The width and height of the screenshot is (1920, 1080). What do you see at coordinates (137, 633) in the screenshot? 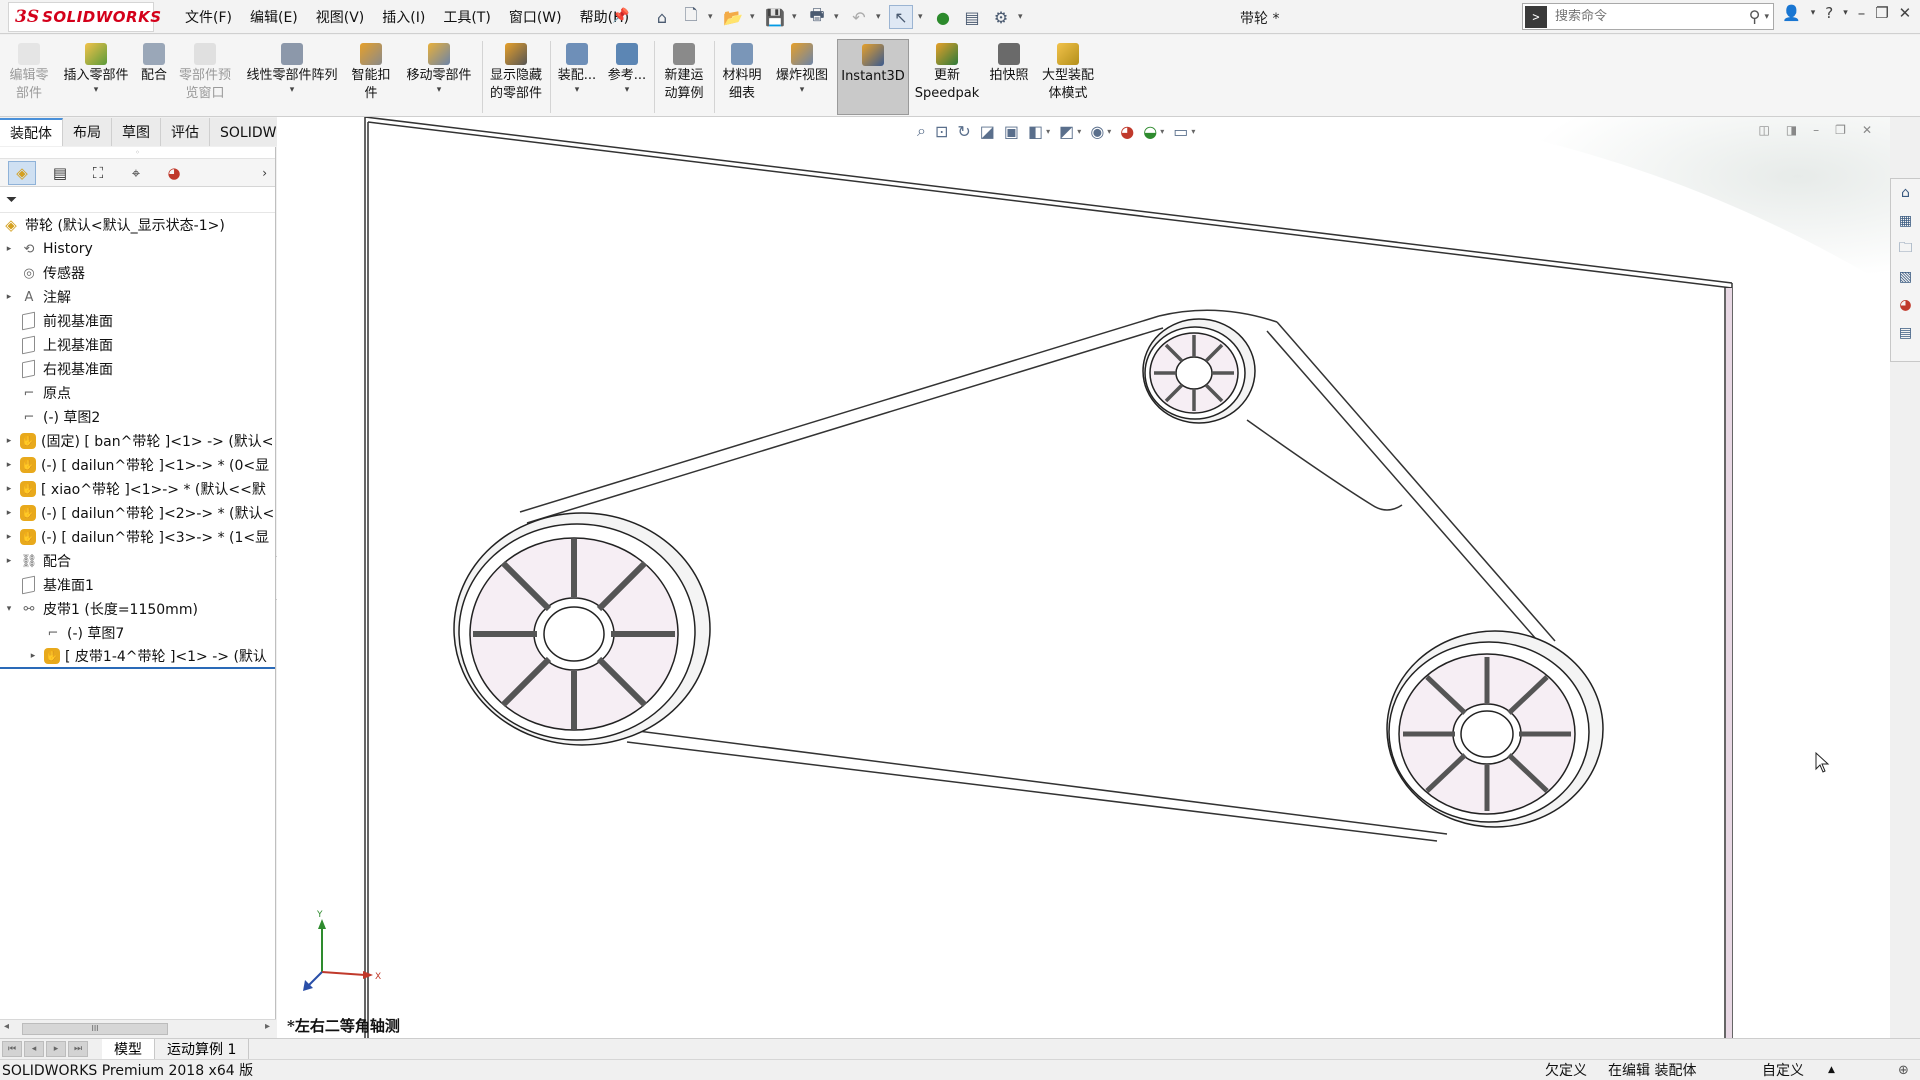
I see `tree-item: ⌐ (-) 草图7` at bounding box center [137, 633].